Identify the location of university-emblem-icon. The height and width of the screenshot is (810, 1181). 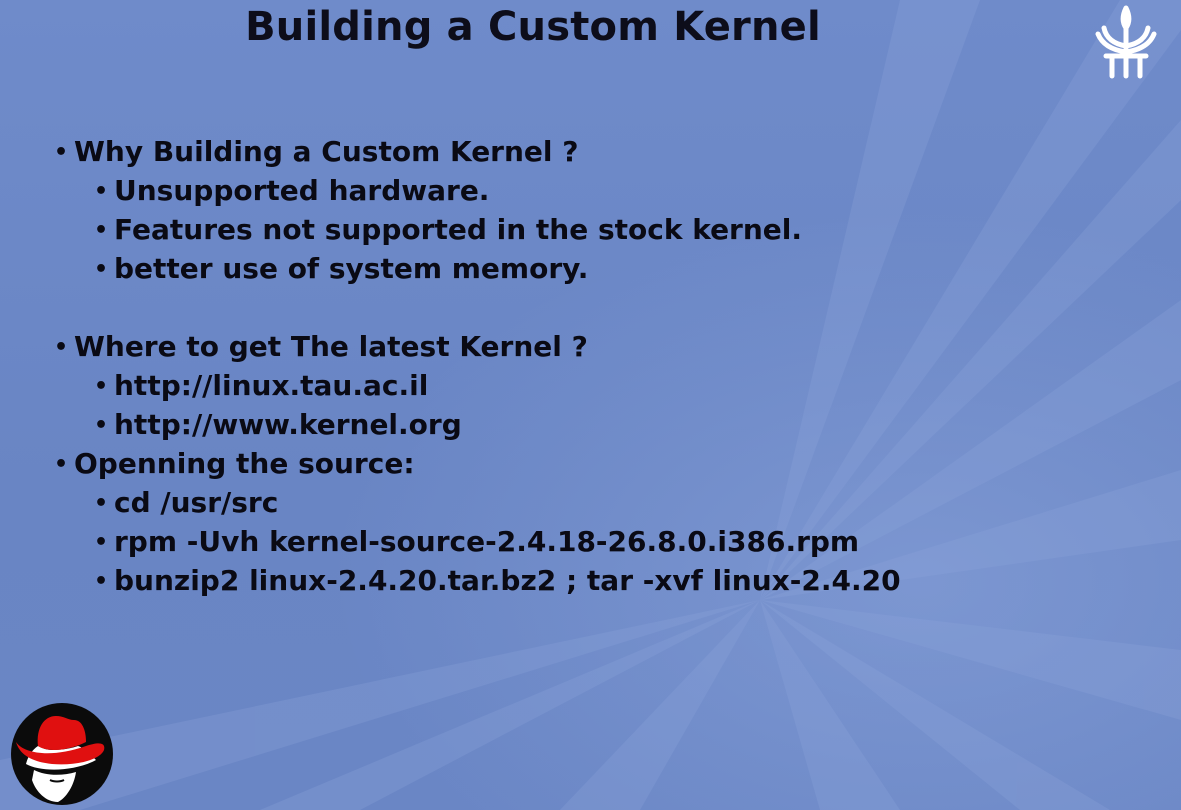
(1126, 42).